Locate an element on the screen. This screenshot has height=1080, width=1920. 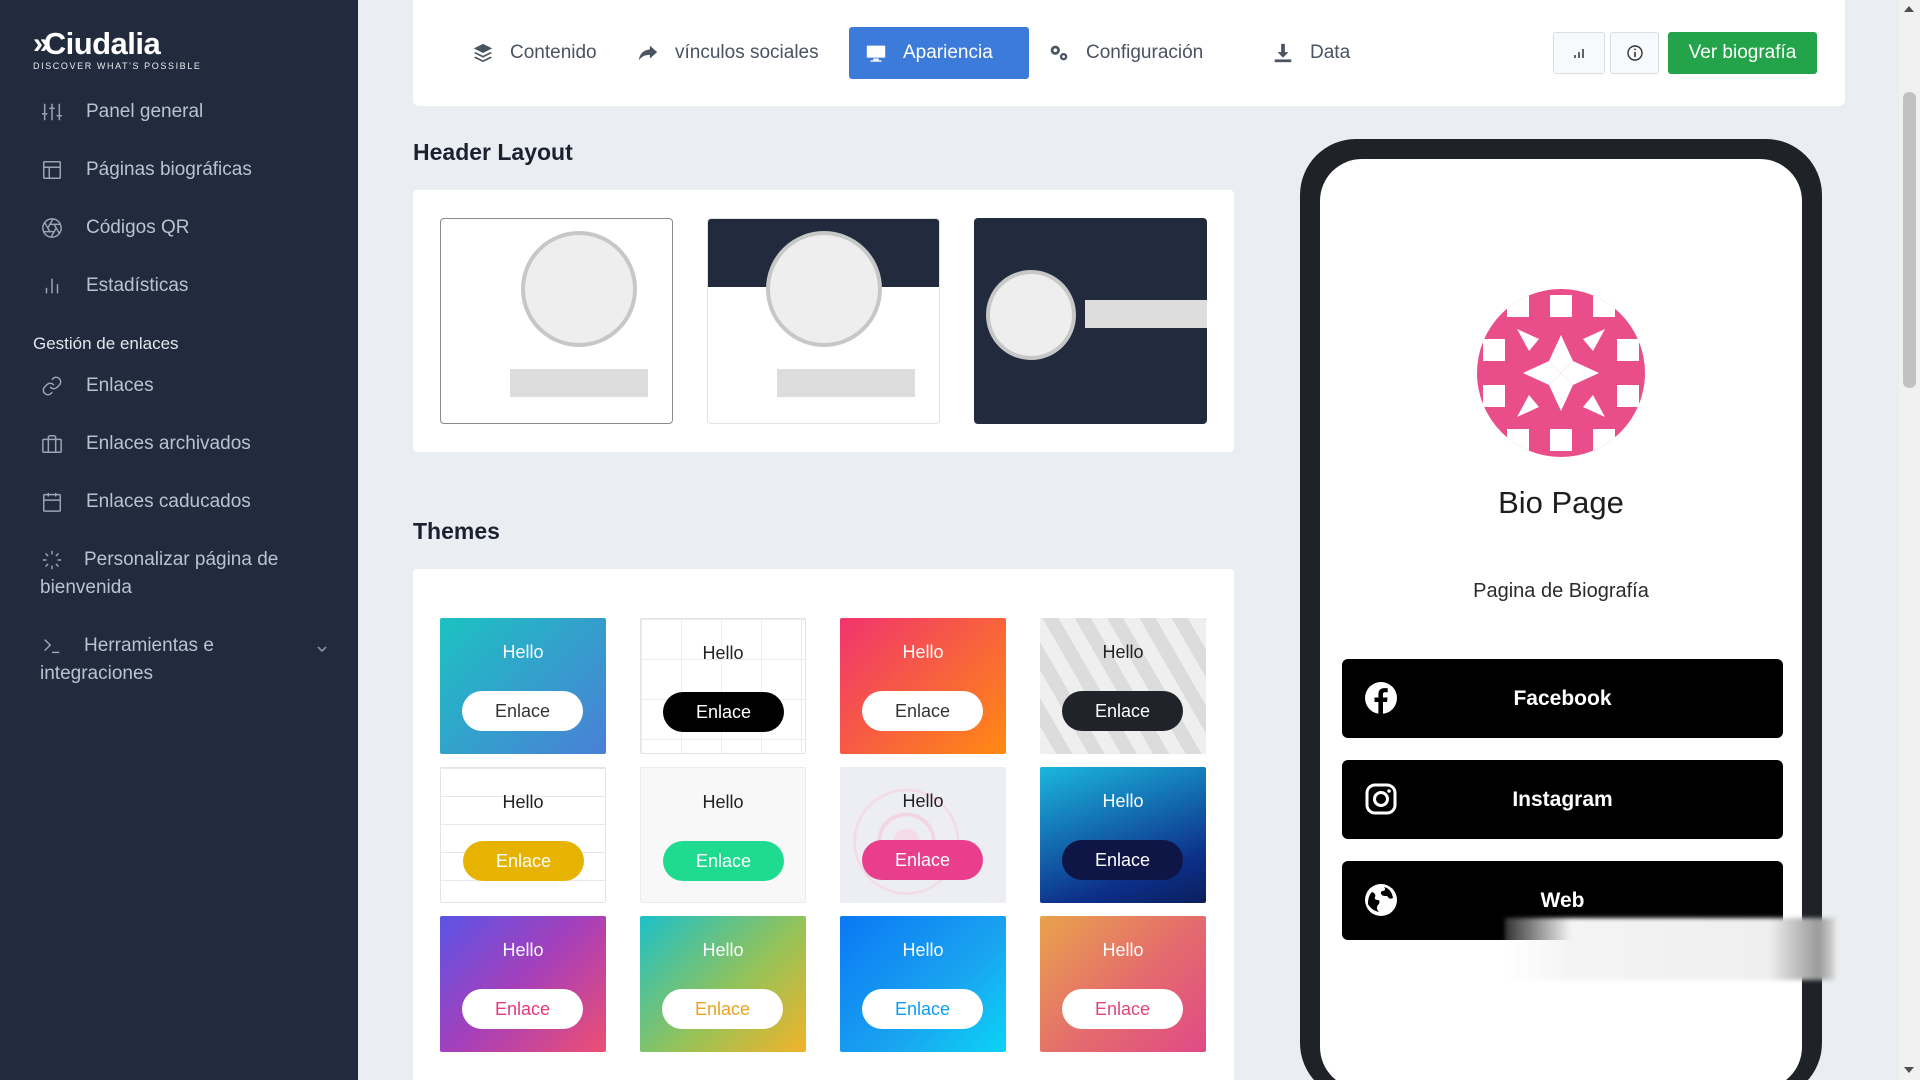
sidebar-item-personalizar-bienvenida: Personalizar página de bienvenida is located at coordinates (179, 574).